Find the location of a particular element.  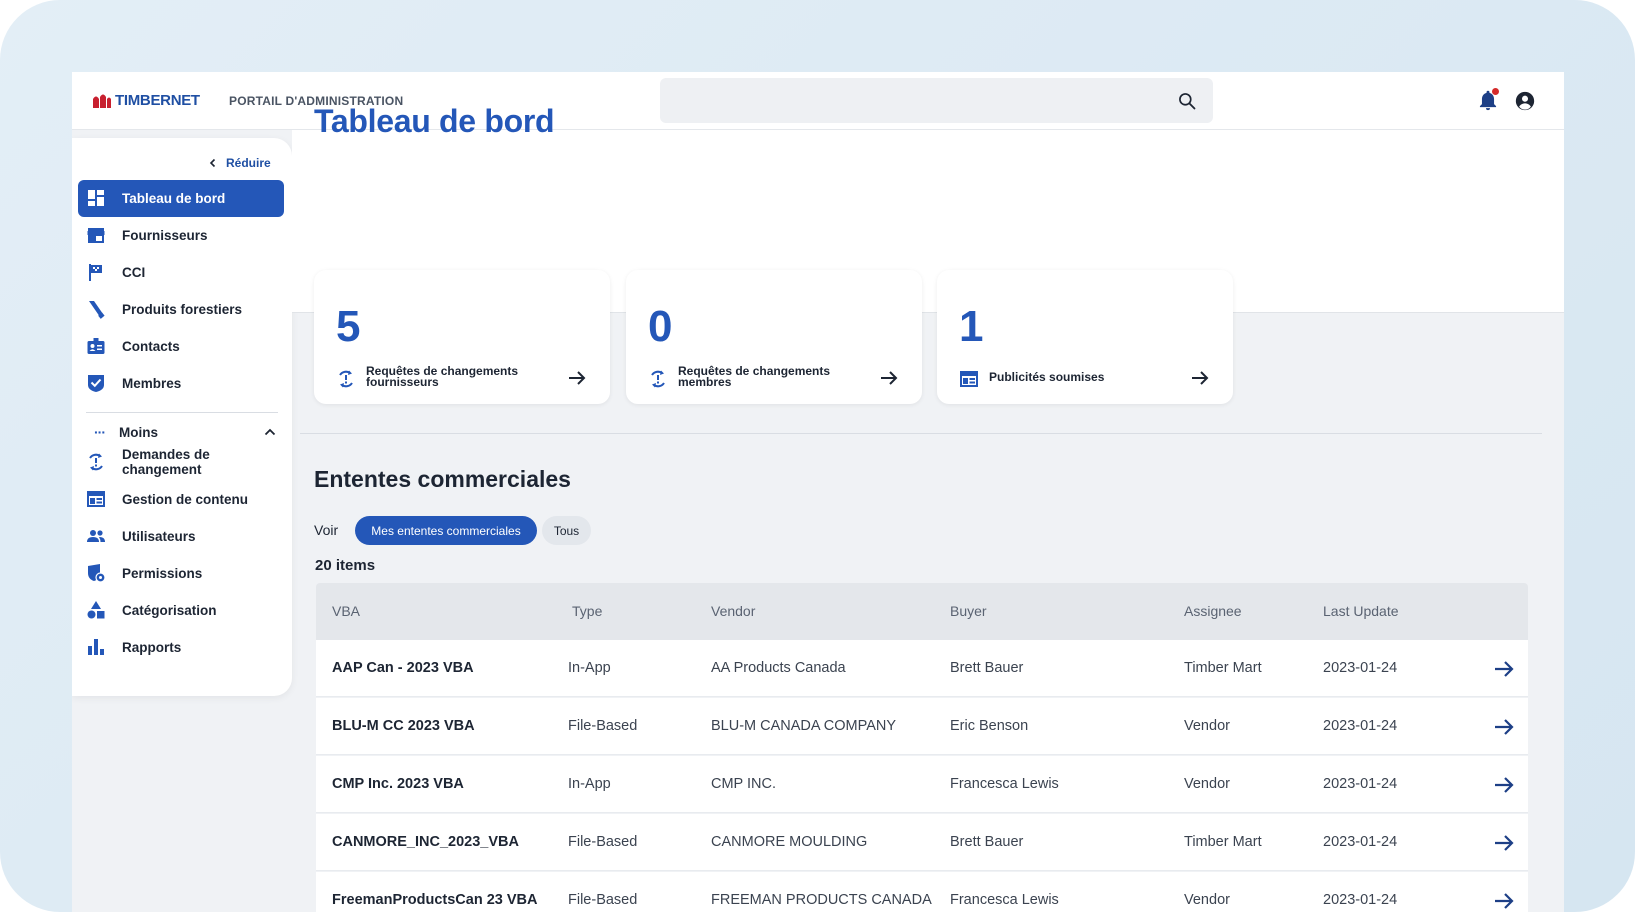

sidebar-item-fournisseurs: Fournisseurs is located at coordinates (181, 235).